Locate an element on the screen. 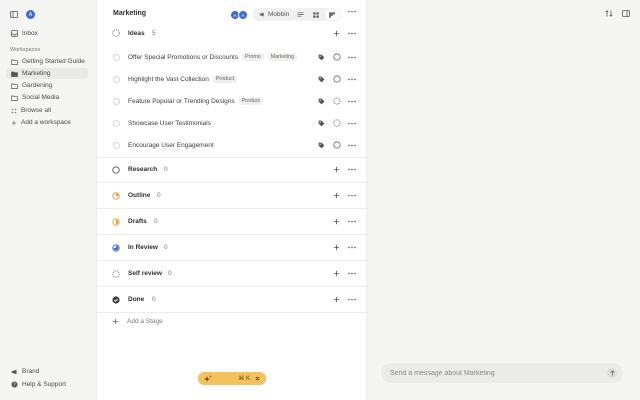 Image resolution: width=640 pixels, height=400 pixels. sidebar-item-label: Social Media is located at coordinates (41, 97).